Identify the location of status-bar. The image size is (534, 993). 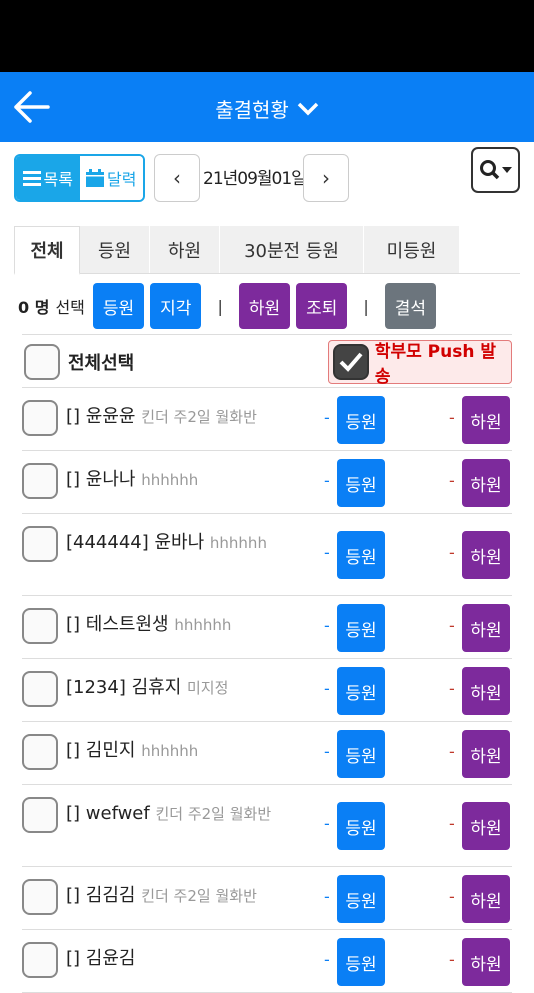
(267, 36).